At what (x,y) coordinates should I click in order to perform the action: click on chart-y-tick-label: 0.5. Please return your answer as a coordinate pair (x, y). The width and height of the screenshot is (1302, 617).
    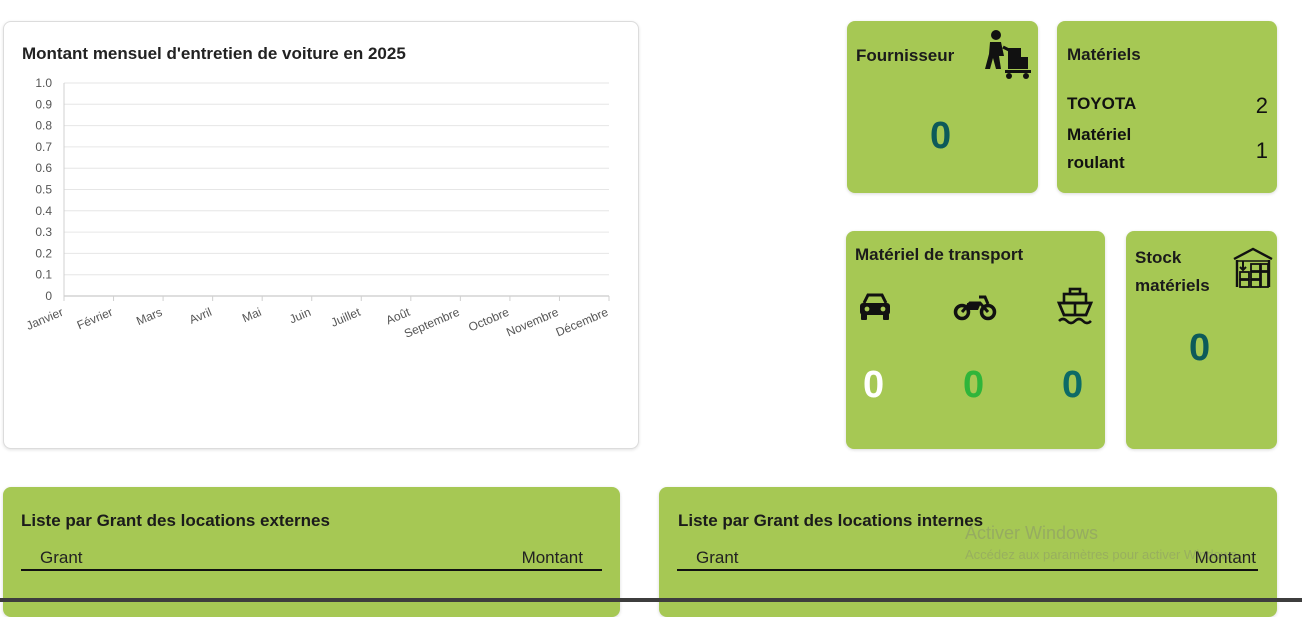
    Looking at the image, I should click on (43, 190).